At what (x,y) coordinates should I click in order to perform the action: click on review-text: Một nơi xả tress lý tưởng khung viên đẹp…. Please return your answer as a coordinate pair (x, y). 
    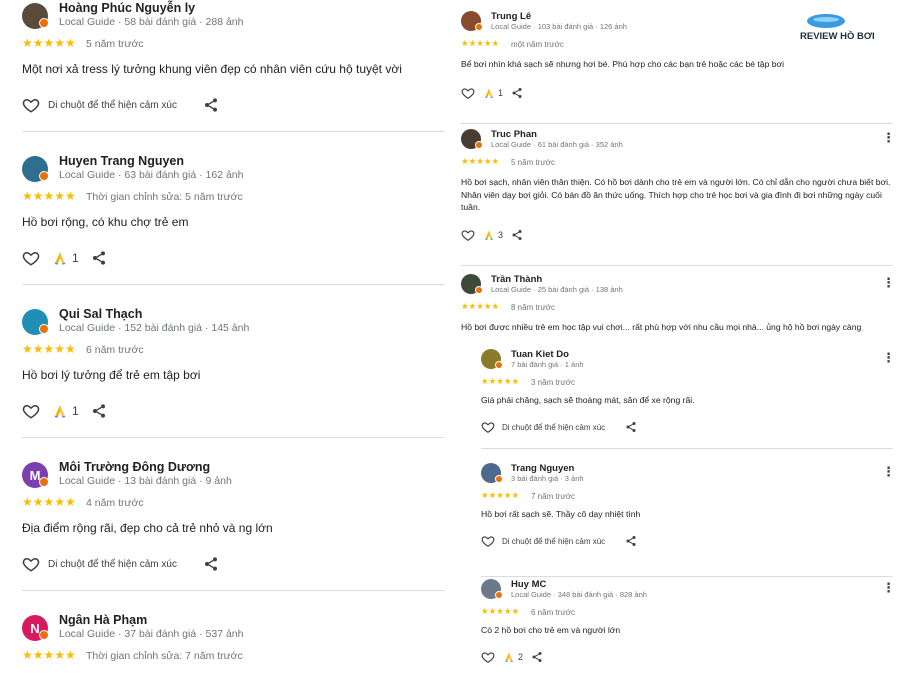
    Looking at the image, I should click on (212, 69).